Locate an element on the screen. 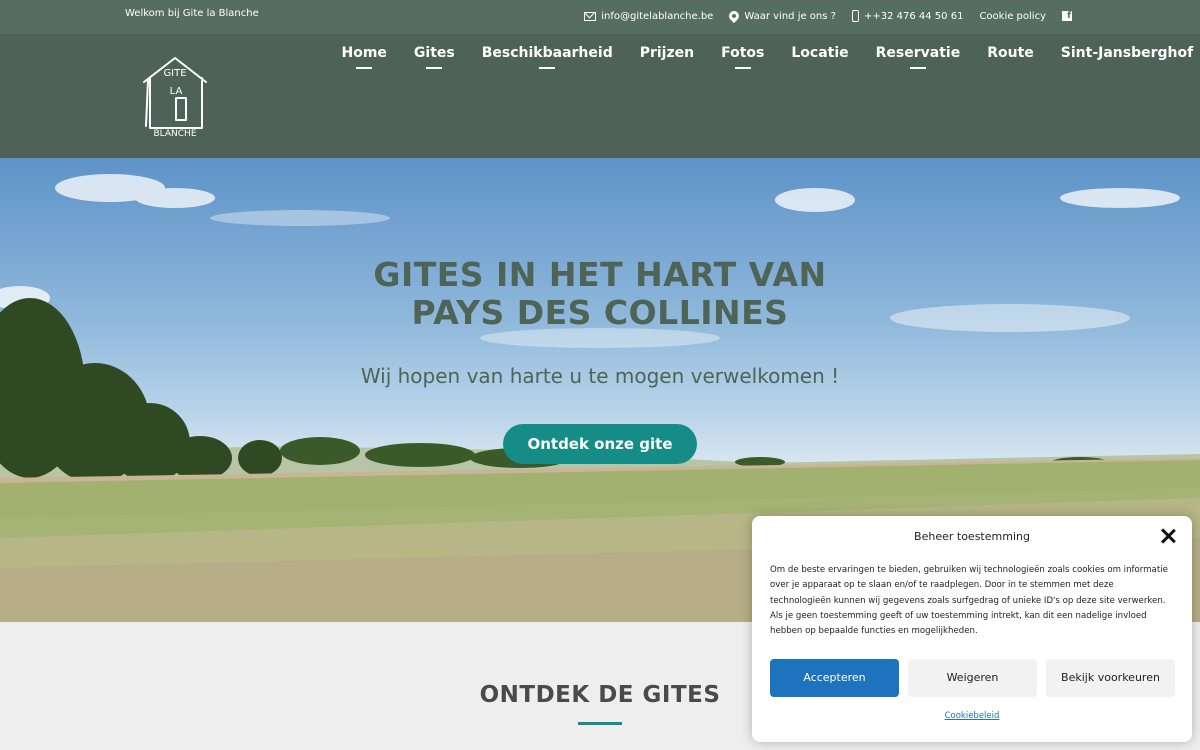  nav-label: Fotos is located at coordinates (743, 53).